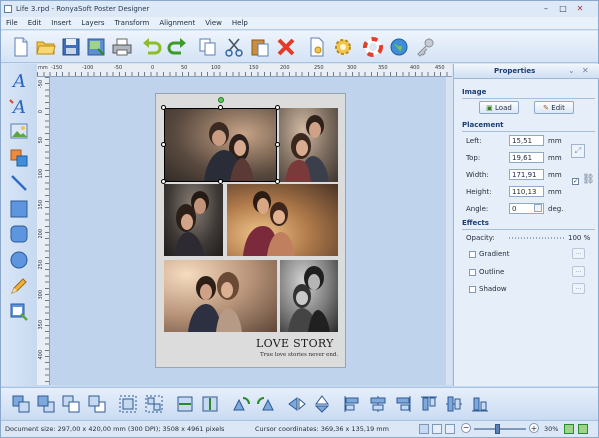  I want to click on flip-vertical-icon, so click(322, 404).